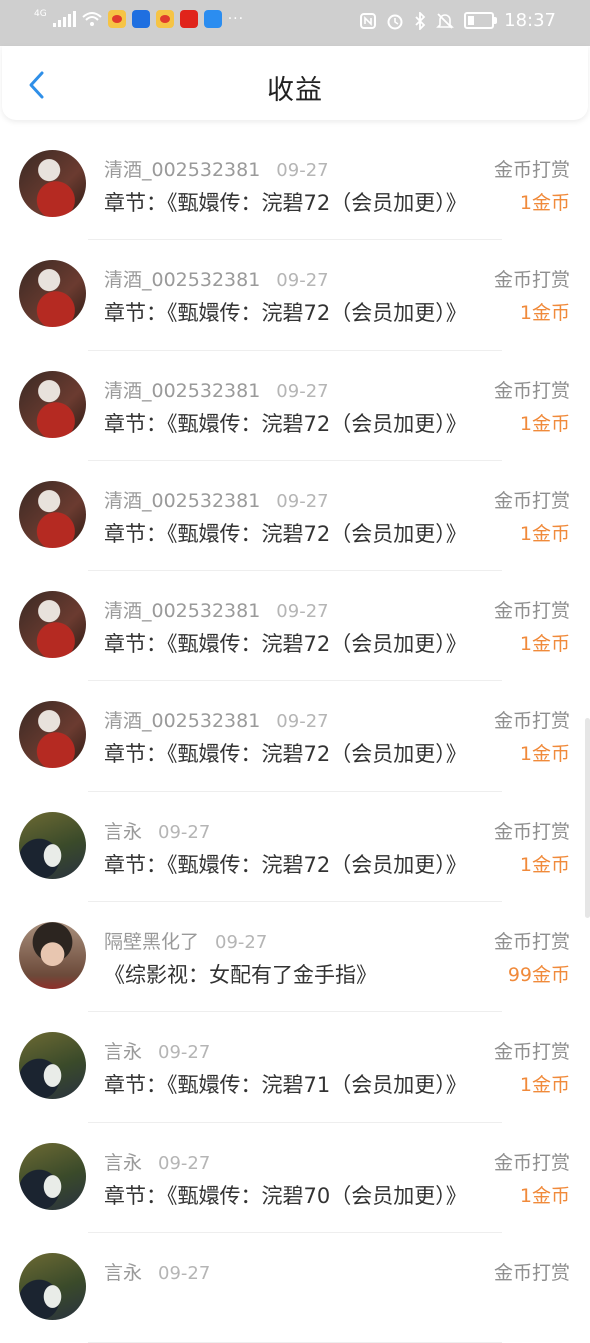 The image size is (590, 1343). Describe the element at coordinates (186, 942) in the screenshot. I see `sender-name: 隔壁黑化了 09-27` at that location.